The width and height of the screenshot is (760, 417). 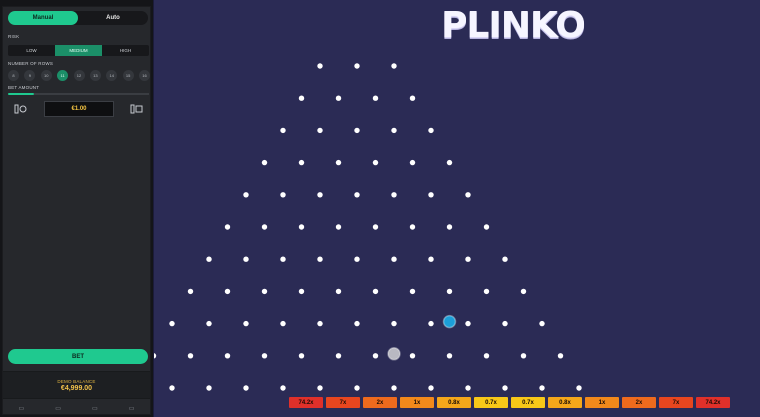 I want to click on nav-4-icon: ▭, so click(x=131, y=408).